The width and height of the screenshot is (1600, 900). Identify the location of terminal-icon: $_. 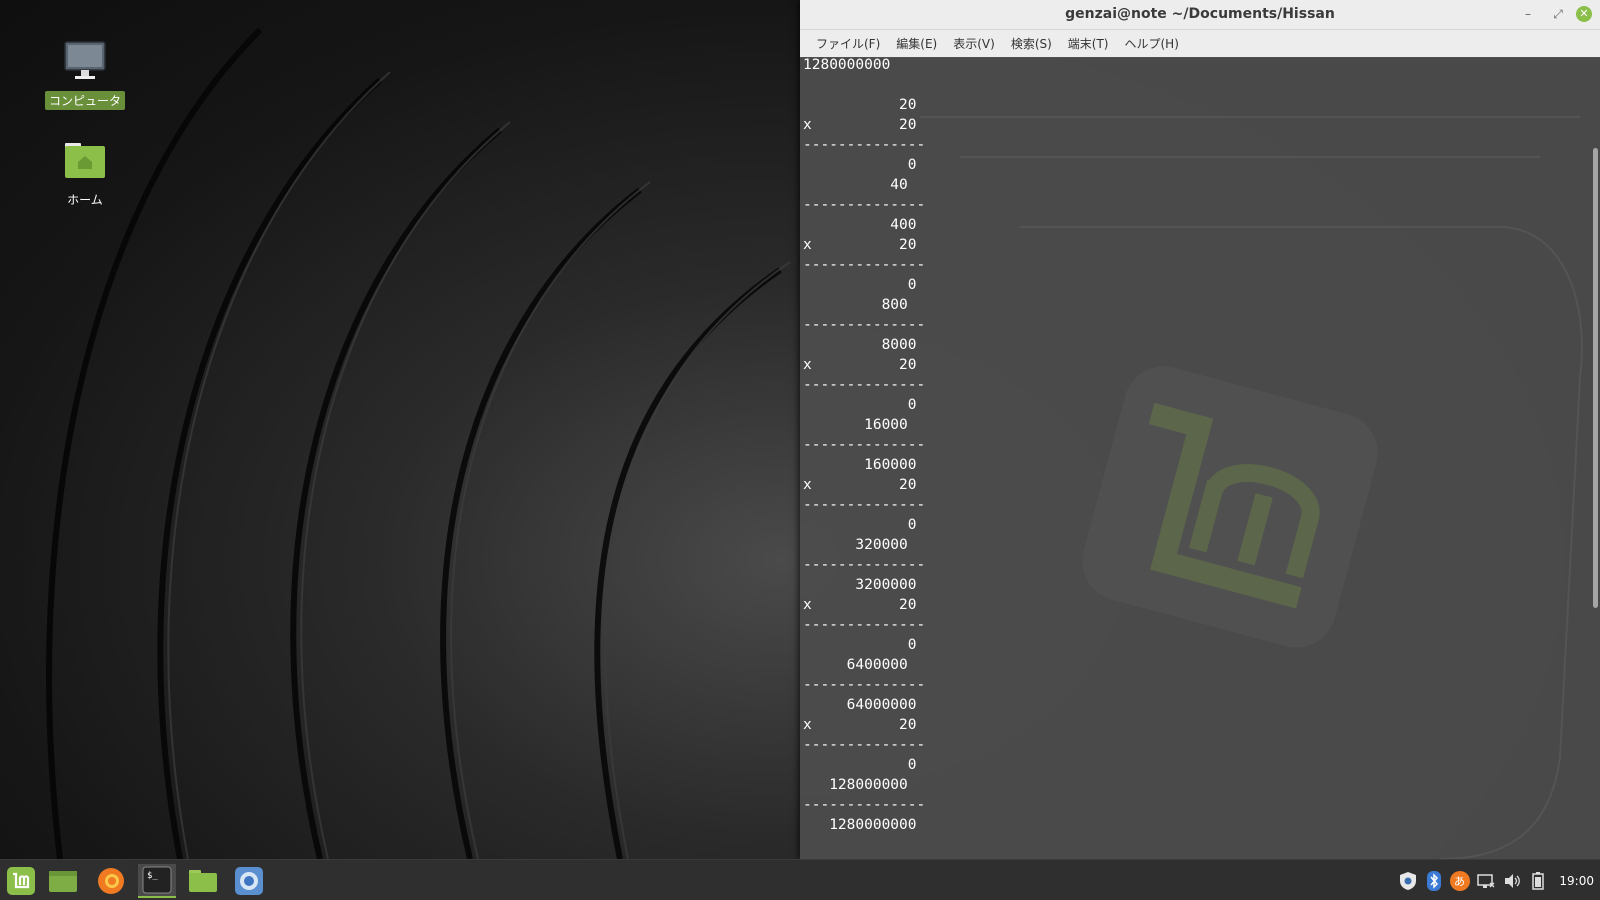
(157, 880).